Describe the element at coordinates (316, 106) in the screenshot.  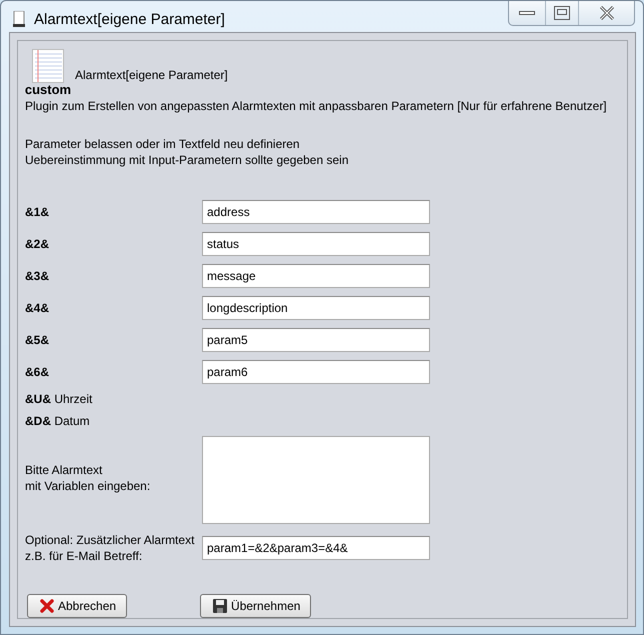
I see `plugin-description: Plugin zum Erstellen von angepassten Alarmtexten mit anpassbaren Parametern [Nur für erfahrene Benutzer]` at that location.